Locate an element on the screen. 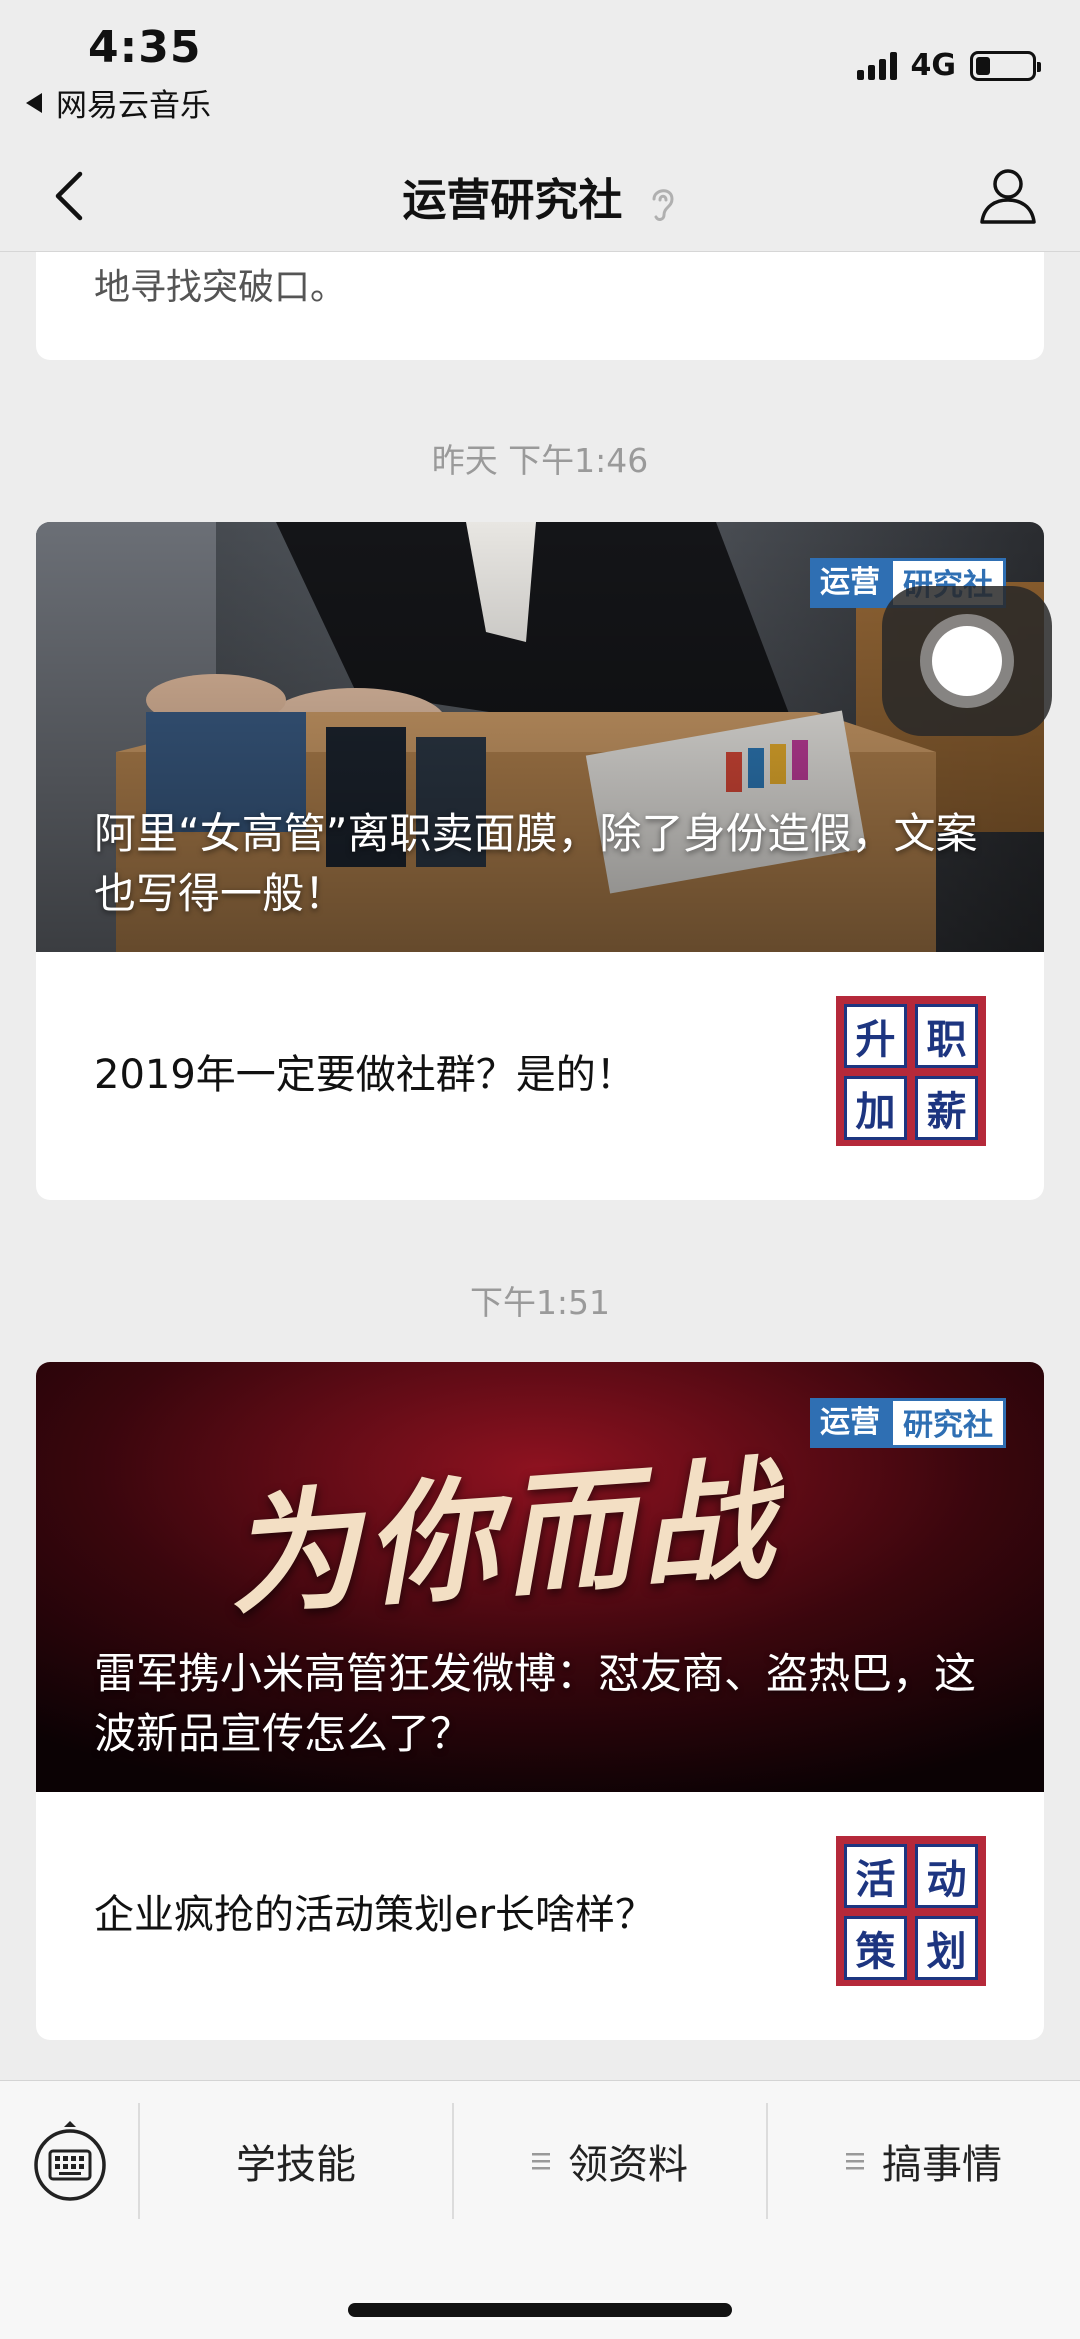  profile-icon is located at coordinates (1008, 196).